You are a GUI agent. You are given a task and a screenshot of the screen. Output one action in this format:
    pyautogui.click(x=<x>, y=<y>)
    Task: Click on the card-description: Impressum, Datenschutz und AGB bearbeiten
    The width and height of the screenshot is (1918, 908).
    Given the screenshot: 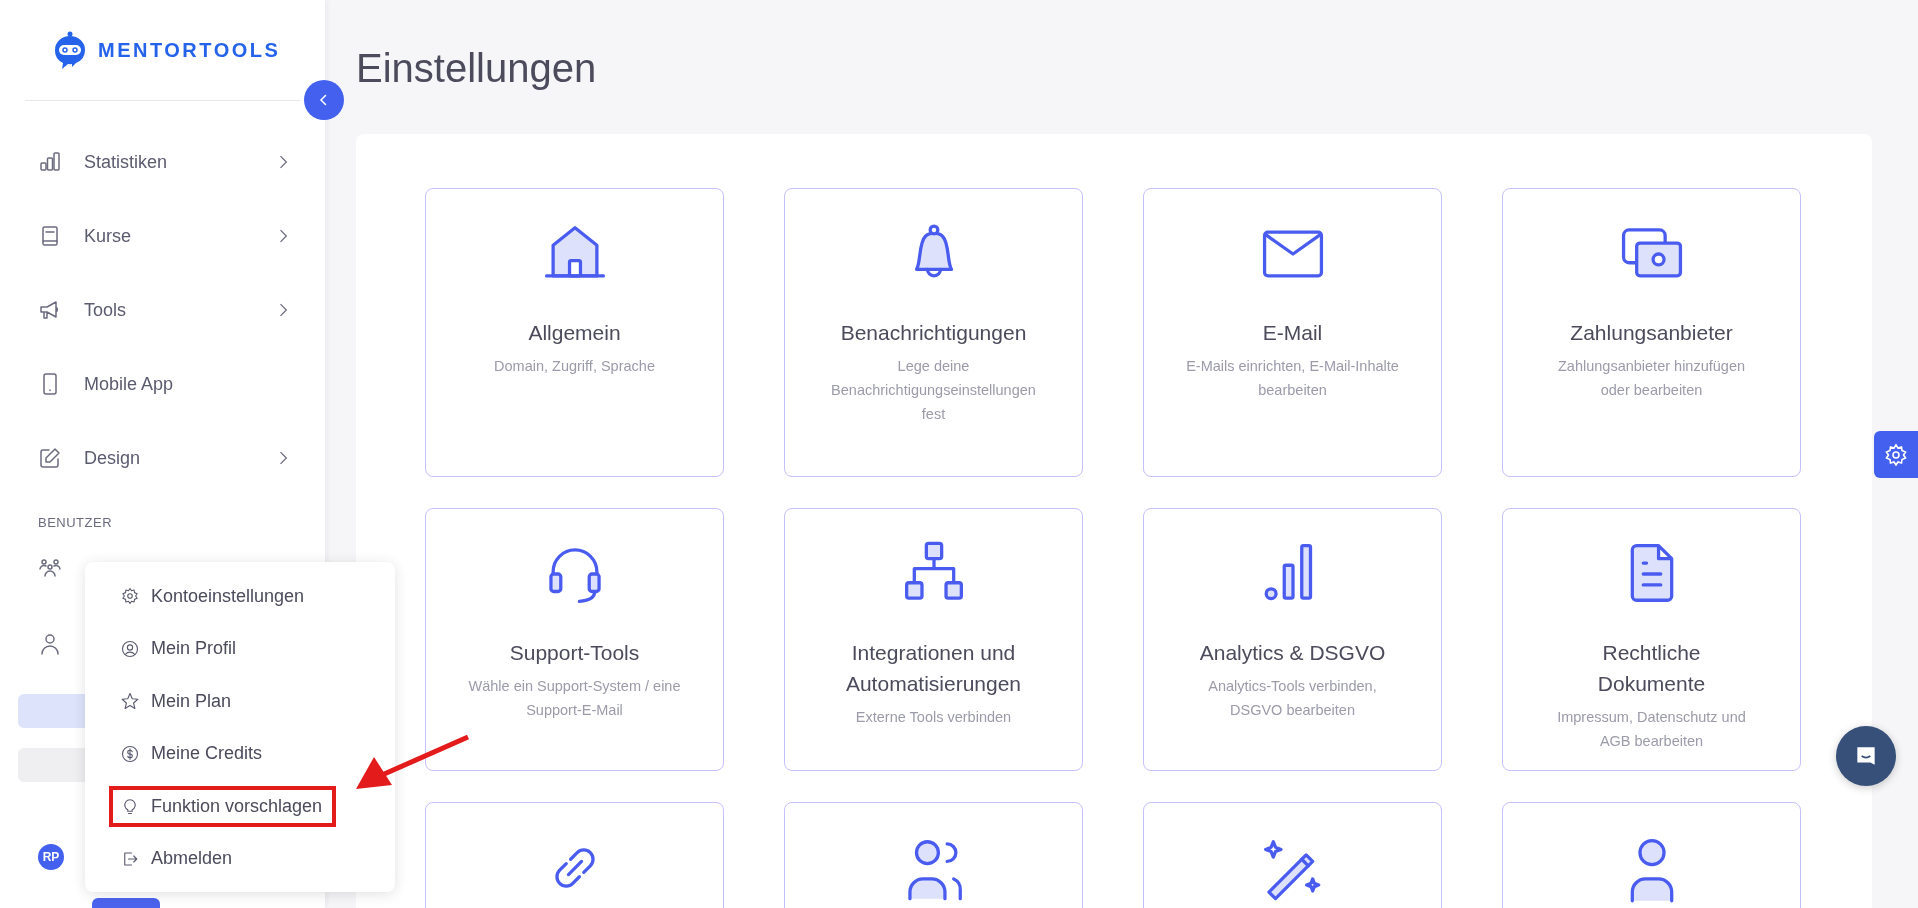 What is the action you would take?
    pyautogui.click(x=1651, y=729)
    